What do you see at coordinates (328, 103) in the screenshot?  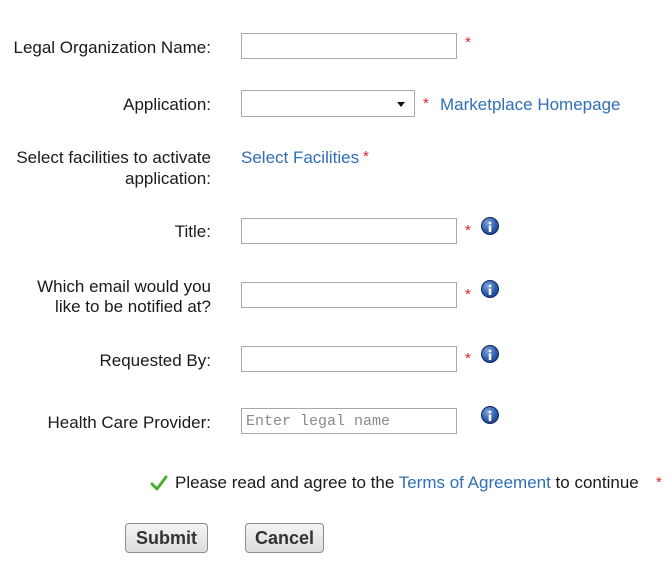 I see `application-select` at bounding box center [328, 103].